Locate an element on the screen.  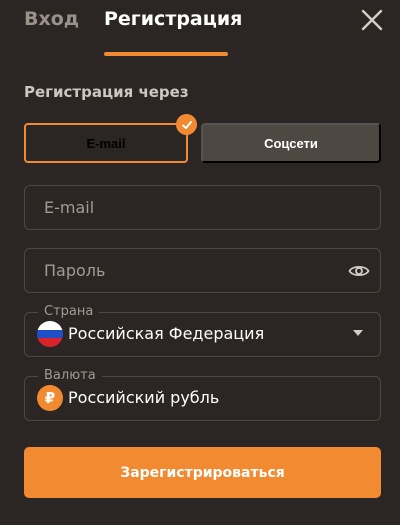
auth-header: Вход Регистрация is located at coordinates (200, 28).